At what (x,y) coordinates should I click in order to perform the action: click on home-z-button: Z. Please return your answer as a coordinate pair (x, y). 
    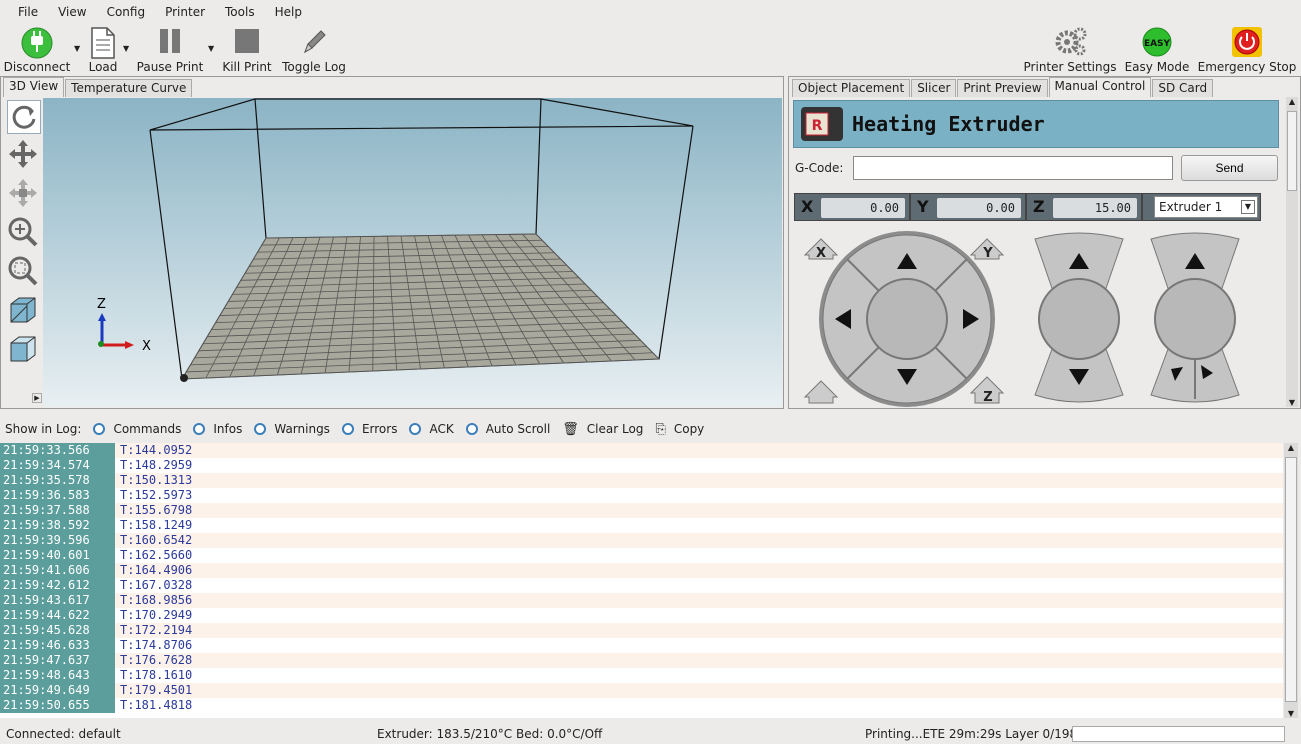
    Looking at the image, I should click on (987, 390).